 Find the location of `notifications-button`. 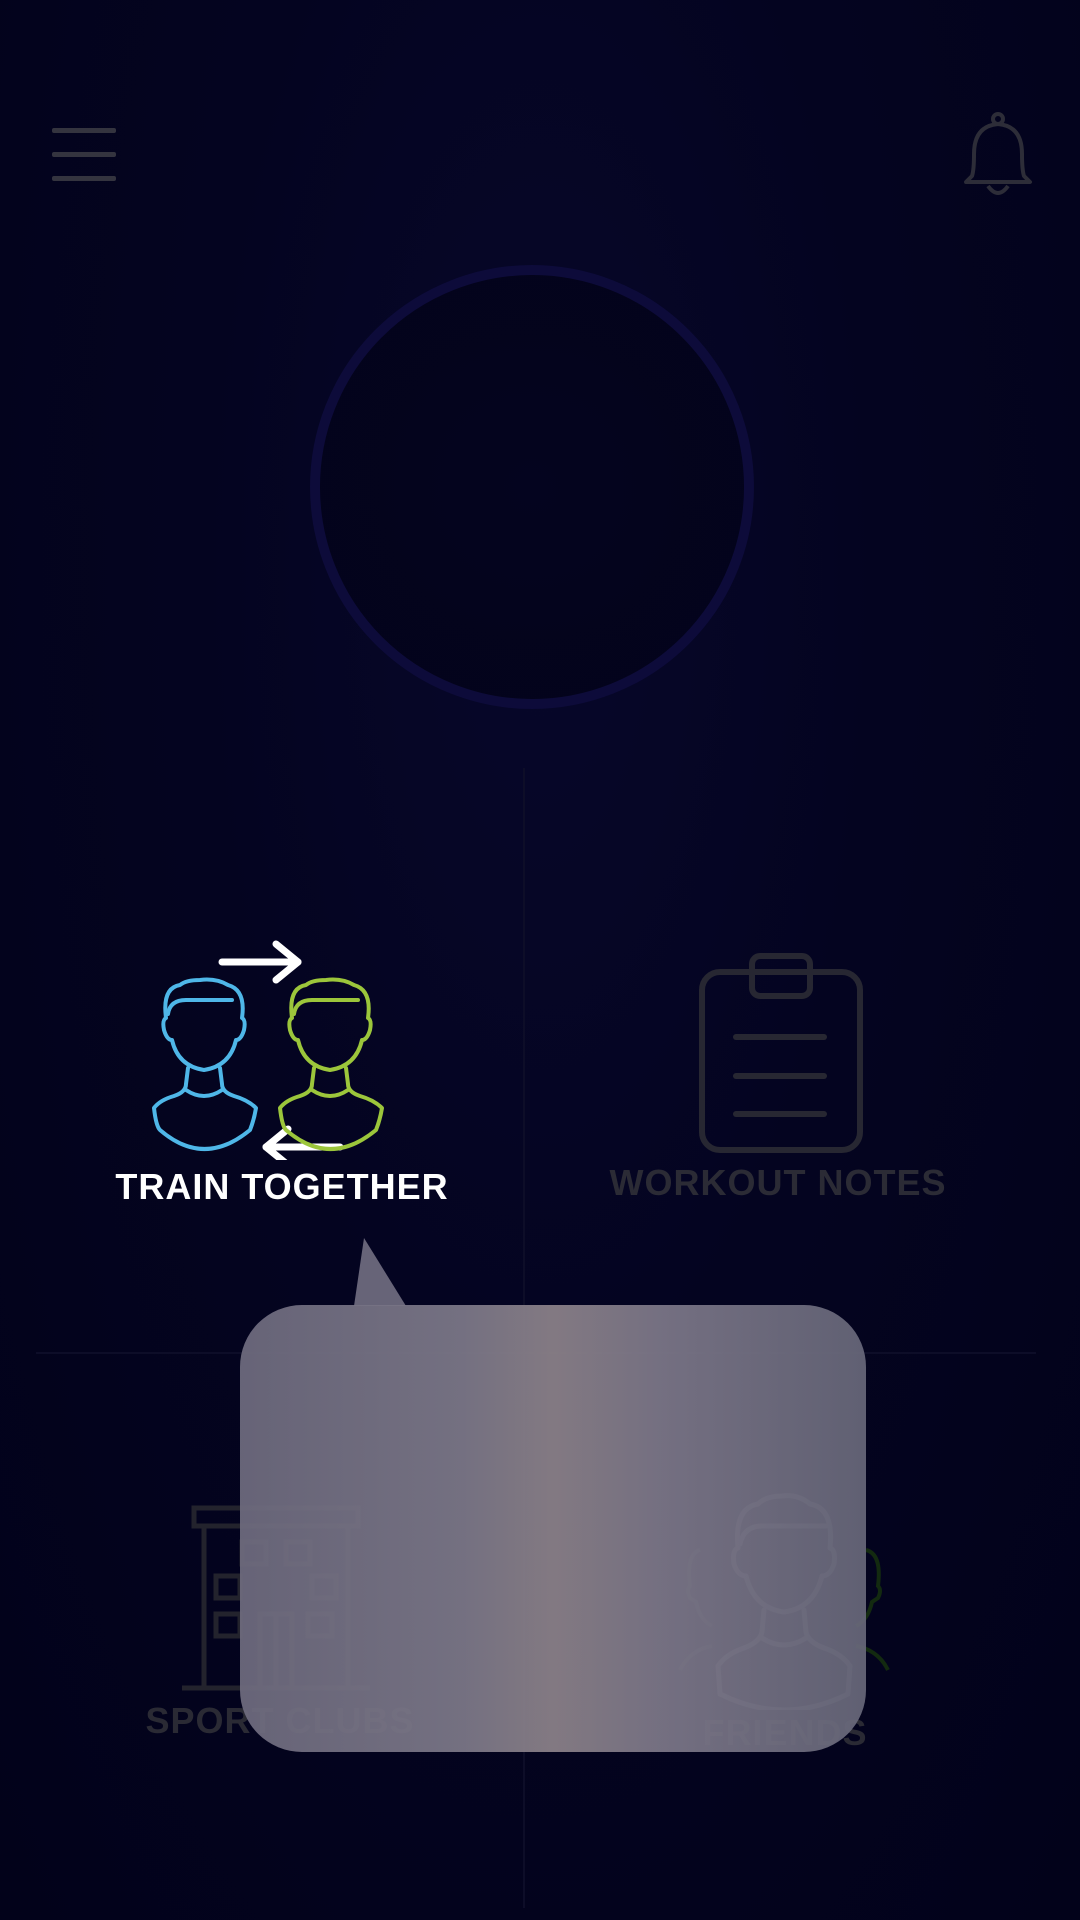

notifications-button is located at coordinates (998, 154).